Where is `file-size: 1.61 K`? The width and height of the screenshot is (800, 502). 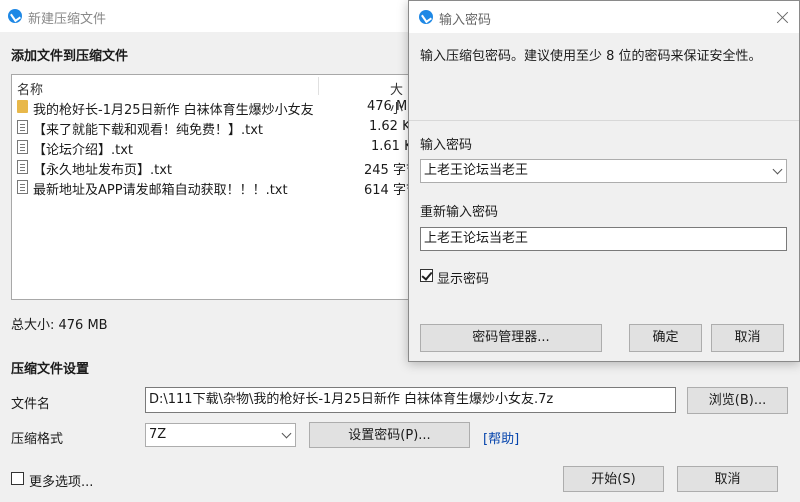 file-size: 1.61 K is located at coordinates (391, 146).